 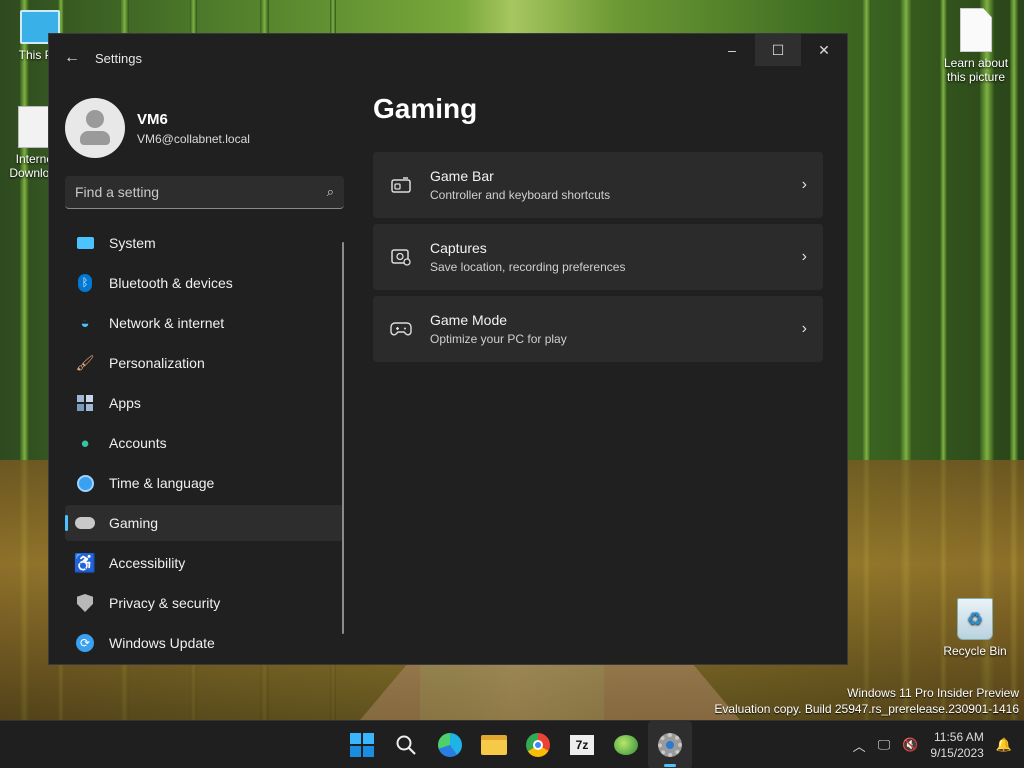 What do you see at coordinates (85, 643) in the screenshot?
I see `update-icon: ⟳` at bounding box center [85, 643].